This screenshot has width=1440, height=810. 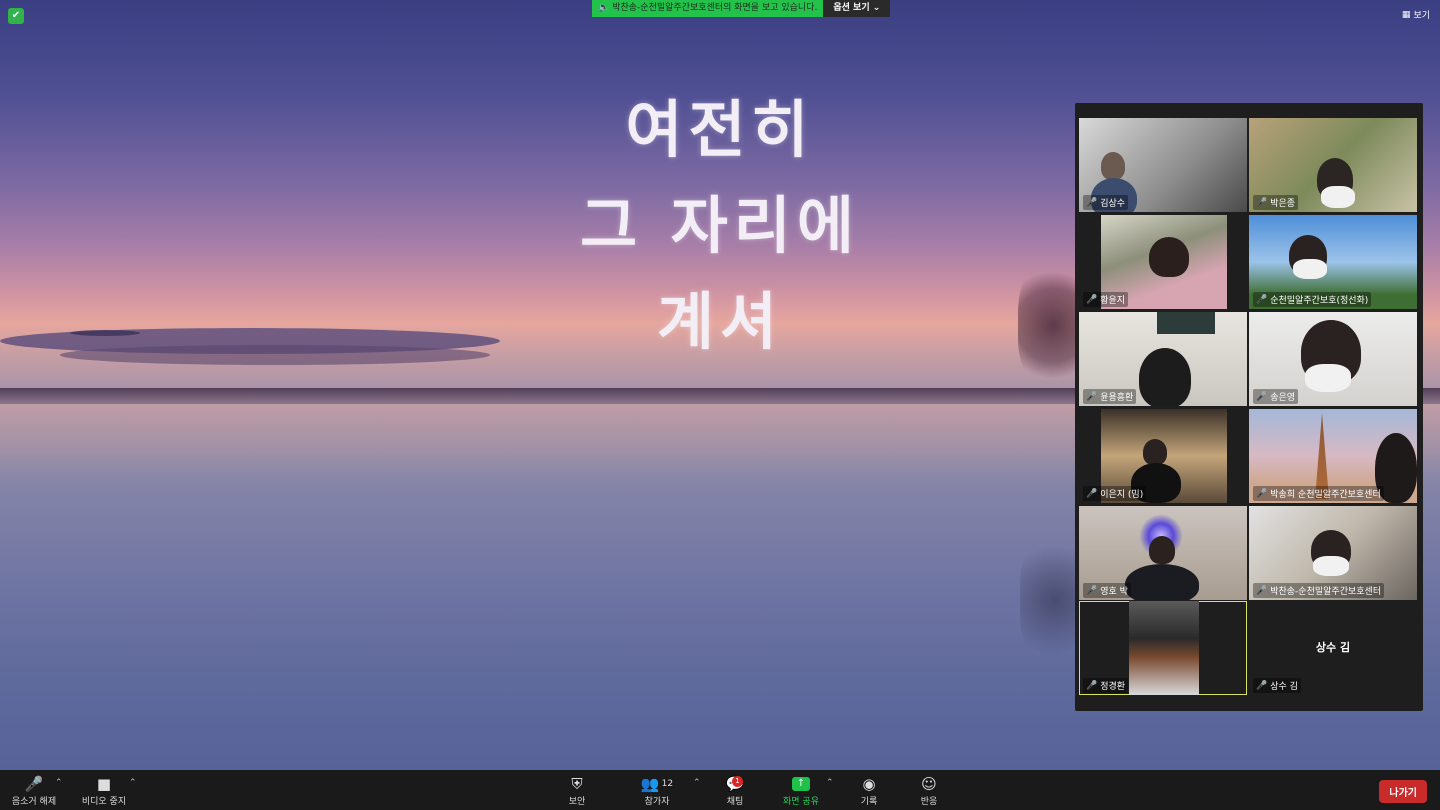 What do you see at coordinates (720, 225) in the screenshot?
I see `lyric-line: 그 자리에` at bounding box center [720, 225].